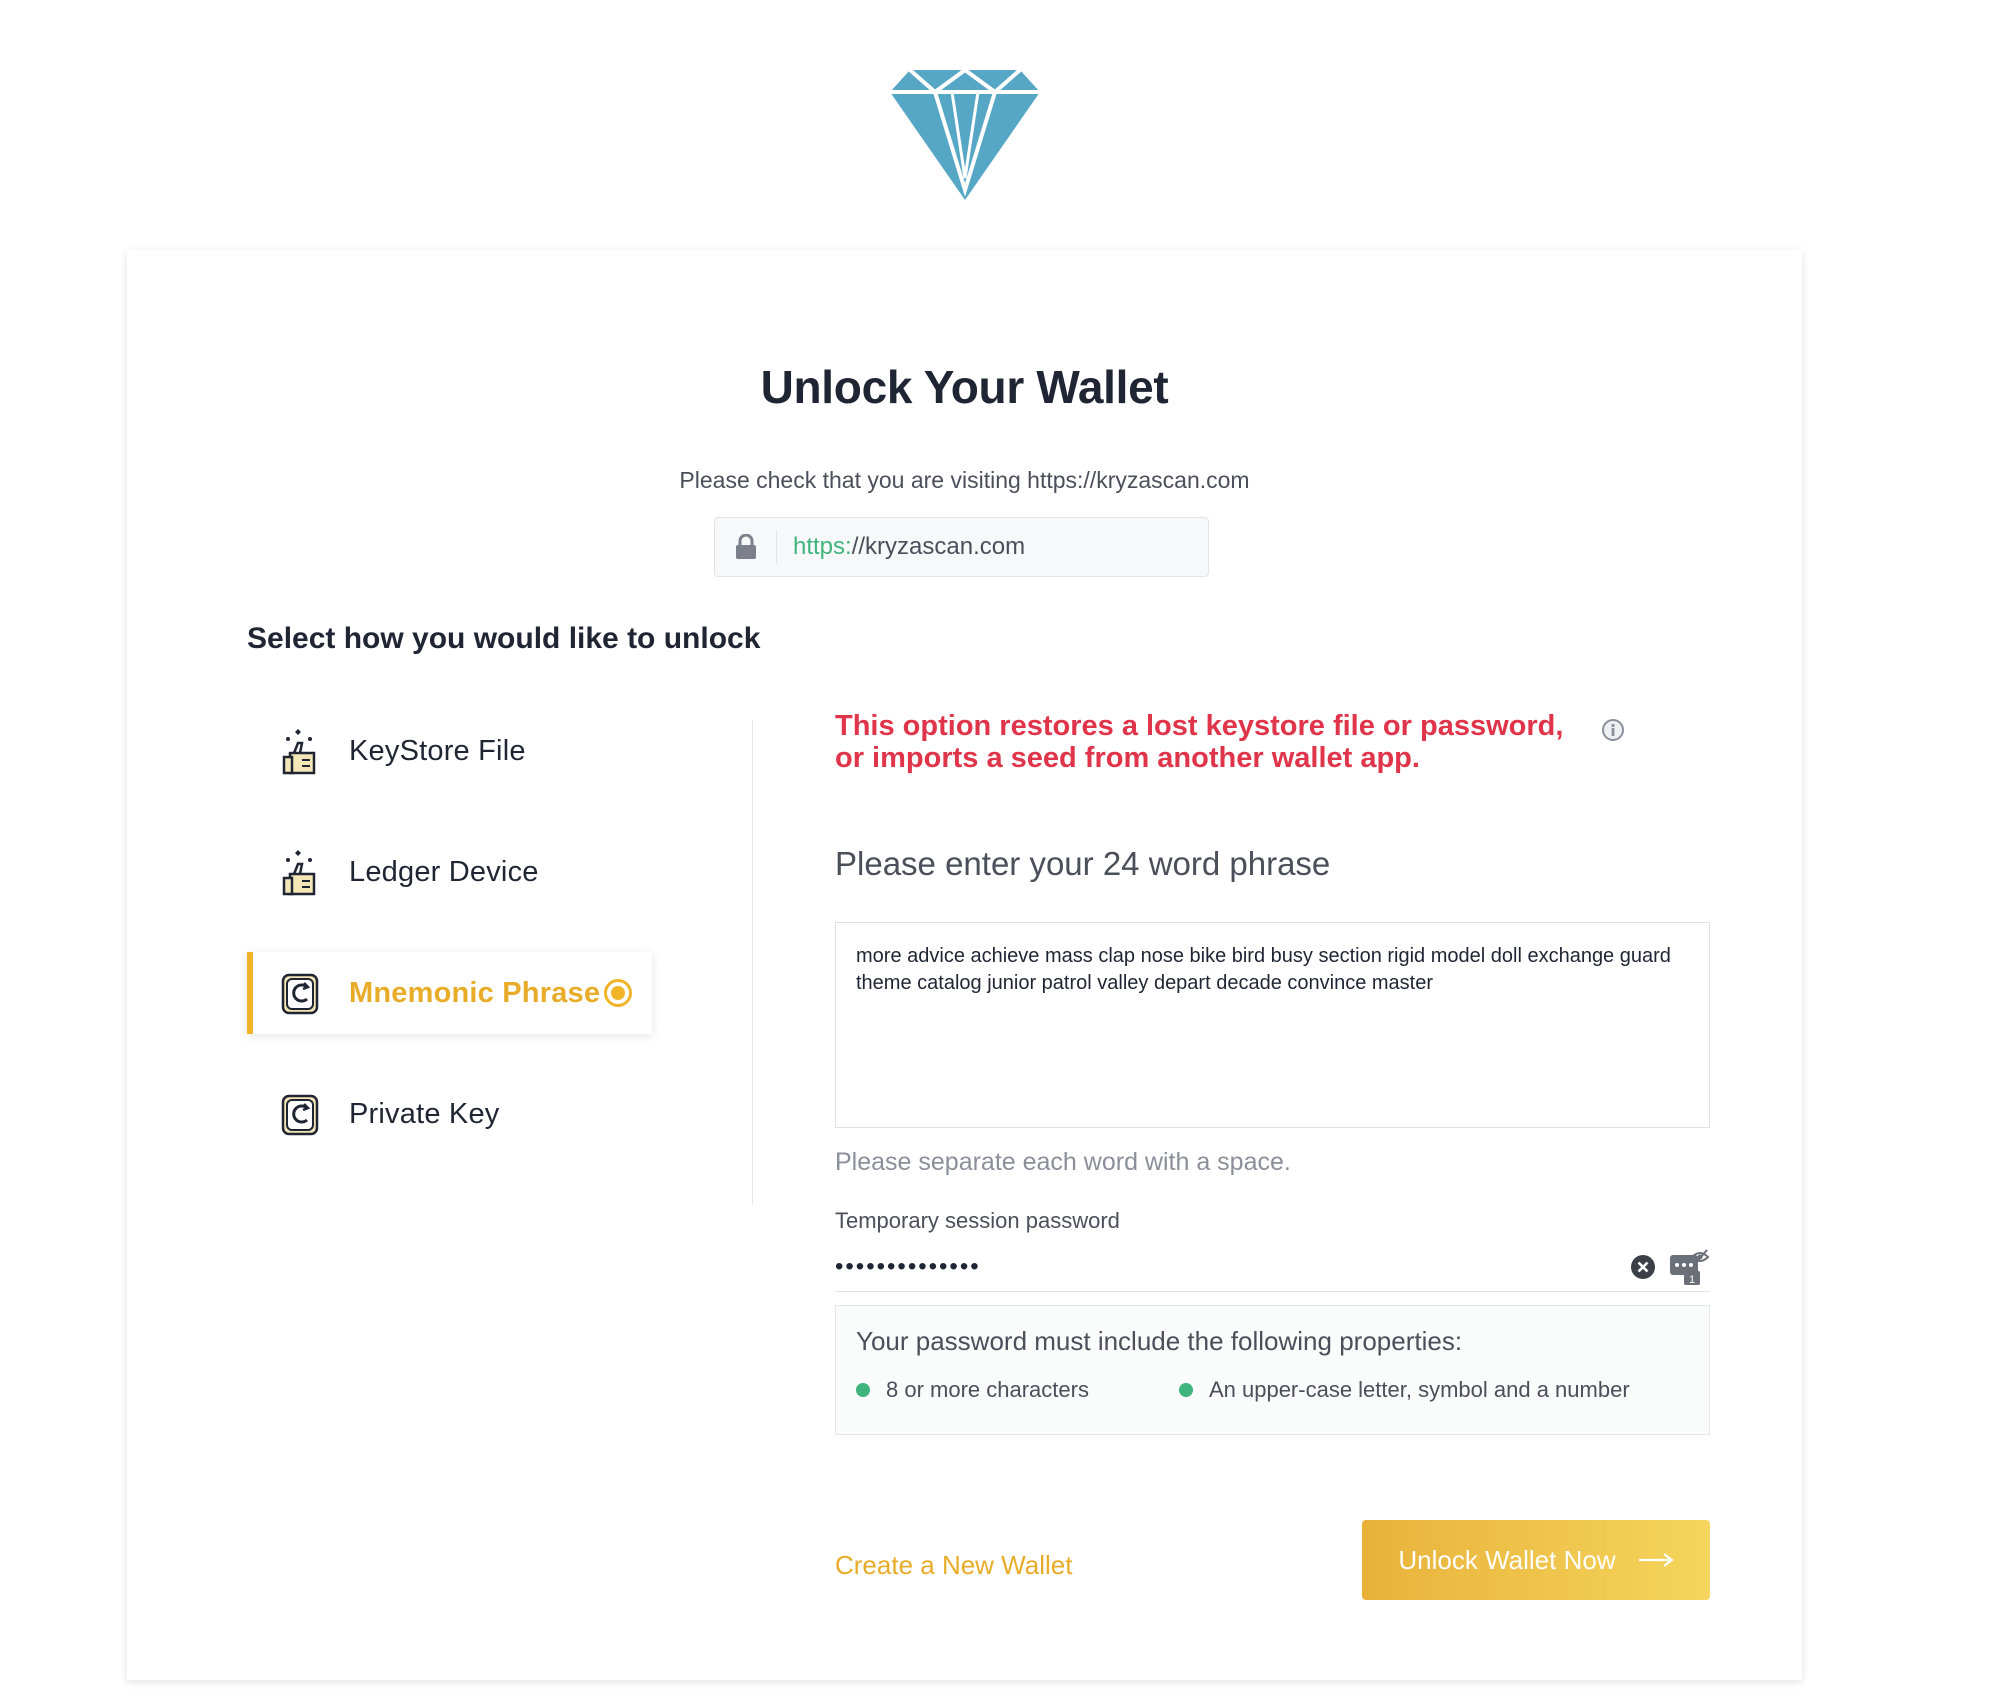 The height and width of the screenshot is (1696, 1990). I want to click on url-text: https://kryzascan.com, so click(901, 547).